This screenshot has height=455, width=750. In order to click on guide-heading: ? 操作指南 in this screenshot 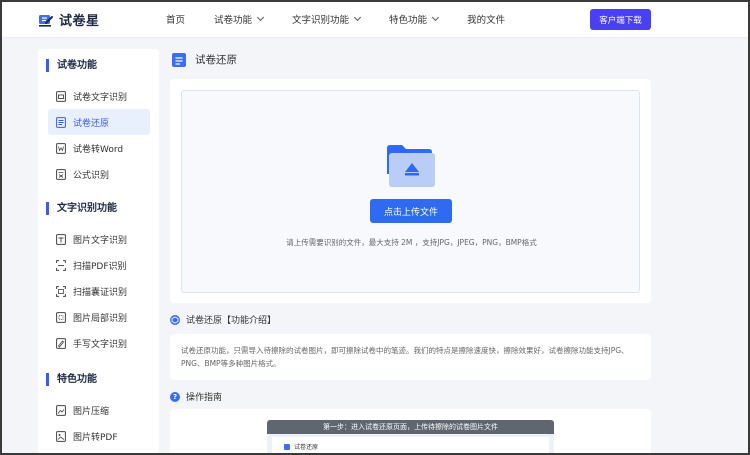, I will do `click(196, 396)`.